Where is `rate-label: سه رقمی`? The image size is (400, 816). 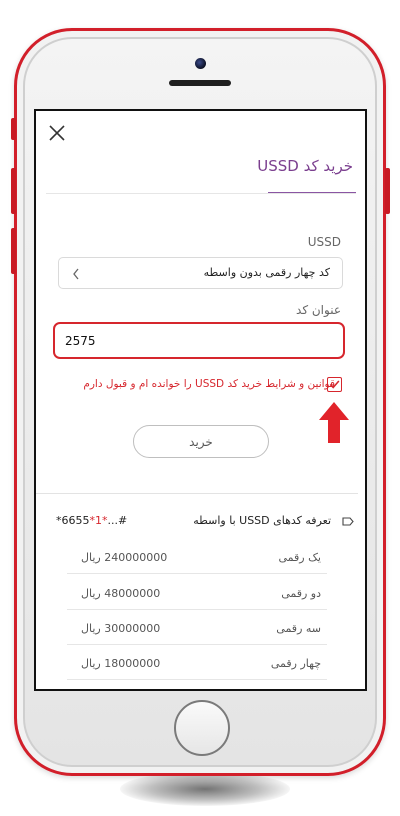 rate-label: سه رقمی is located at coordinates (298, 628).